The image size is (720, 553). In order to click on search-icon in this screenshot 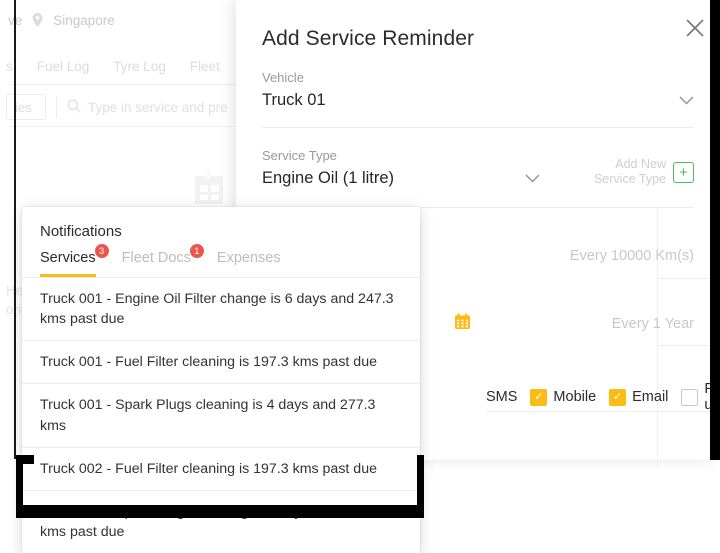, I will do `click(74, 107)`.